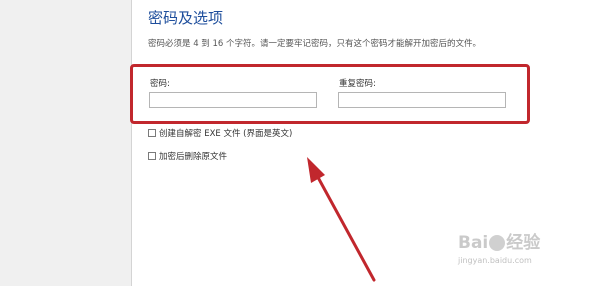 The width and height of the screenshot is (600, 286). What do you see at coordinates (523, 243) in the screenshot?
I see `watermark-logo-text-b: 经验` at bounding box center [523, 243].